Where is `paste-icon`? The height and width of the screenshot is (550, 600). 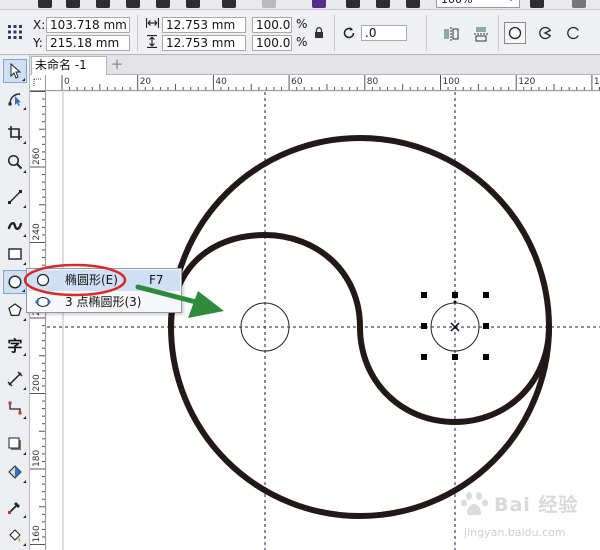
paste-icon is located at coordinates (193, 4).